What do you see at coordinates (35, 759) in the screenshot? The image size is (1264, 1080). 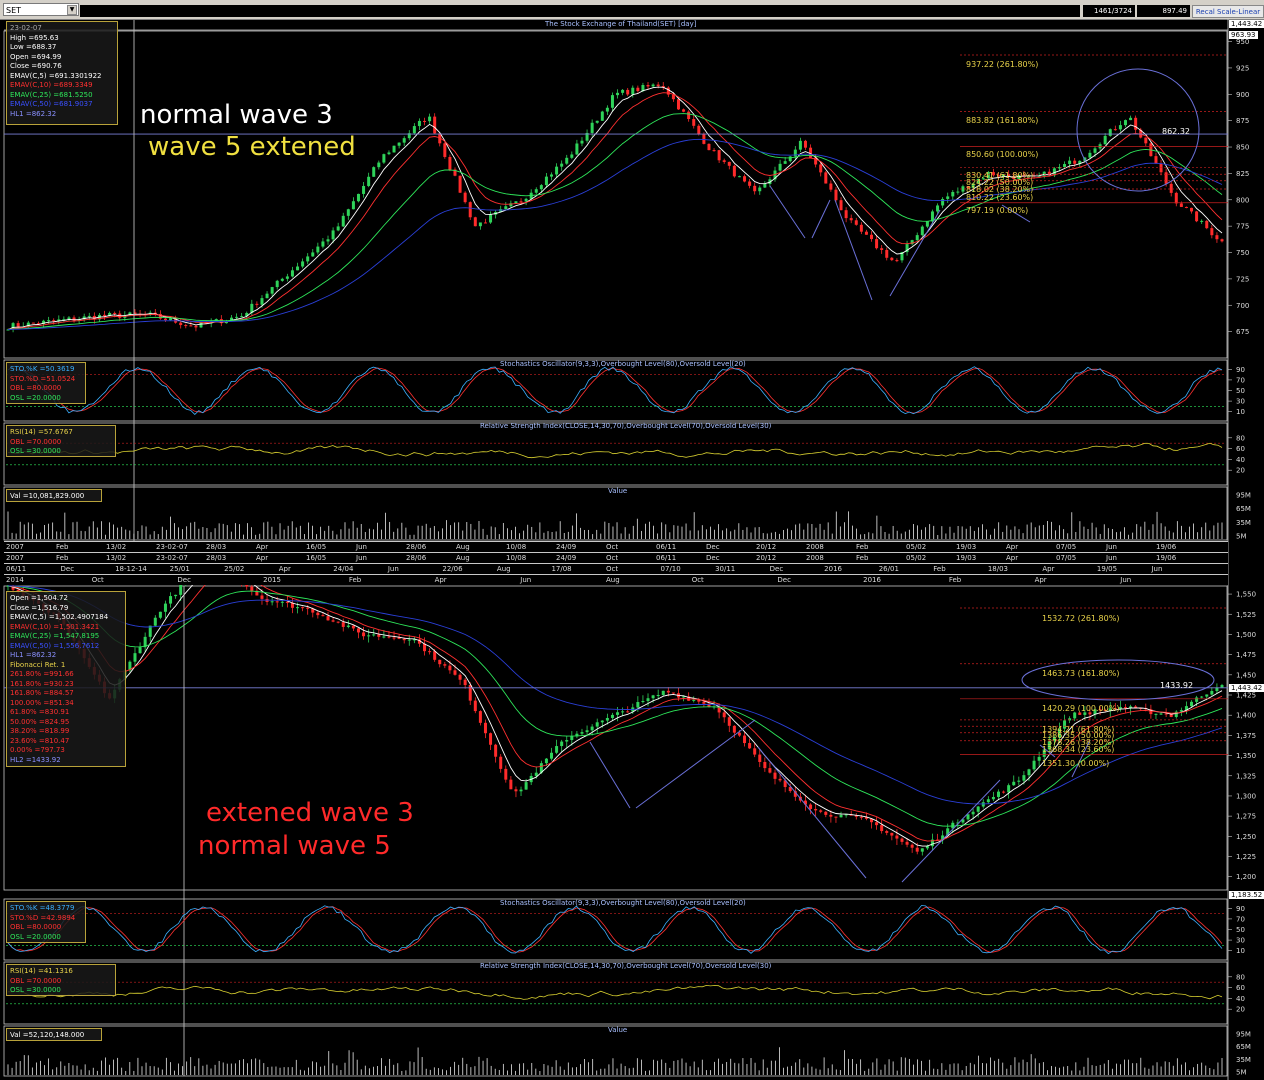 I see `info-hl2: HL2 =1433.92` at bounding box center [35, 759].